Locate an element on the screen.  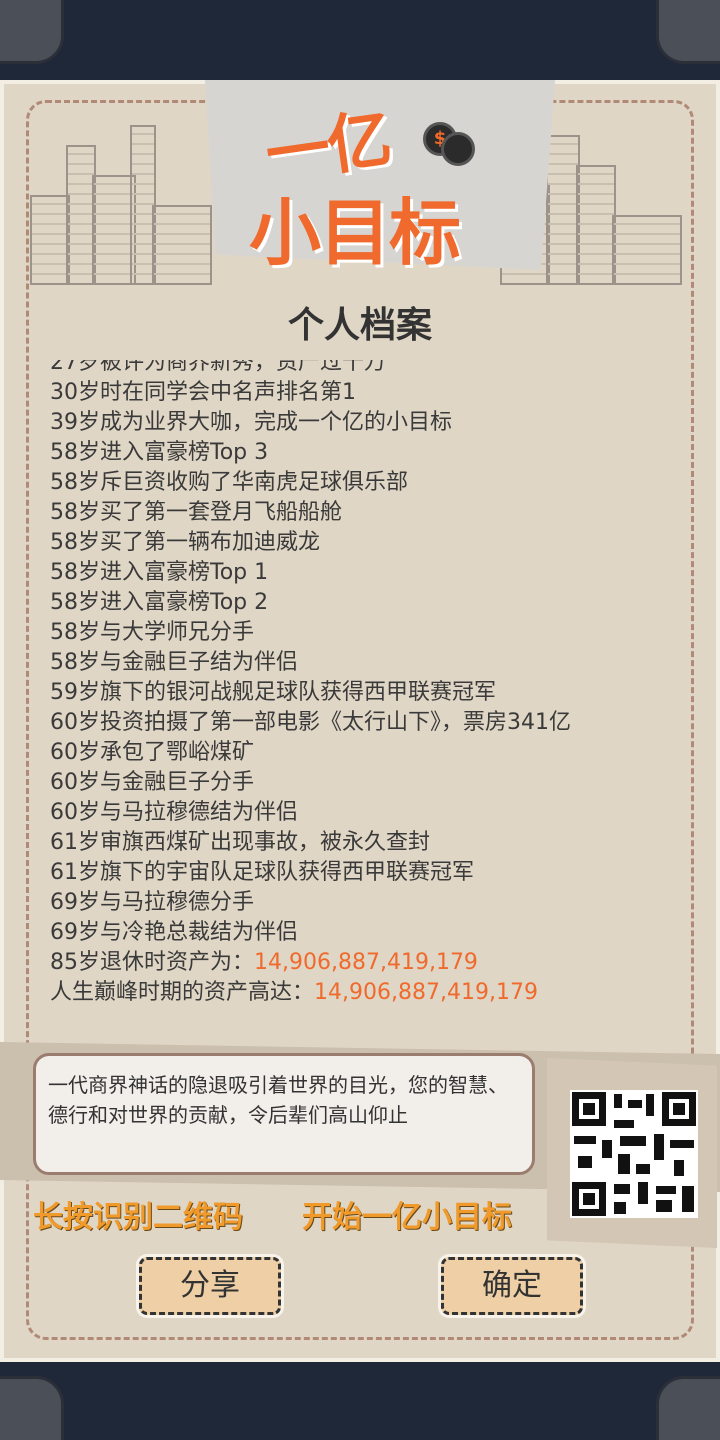
list-item: 27岁被评为商界新秀，资产过十万 is located at coordinates (218, 367).